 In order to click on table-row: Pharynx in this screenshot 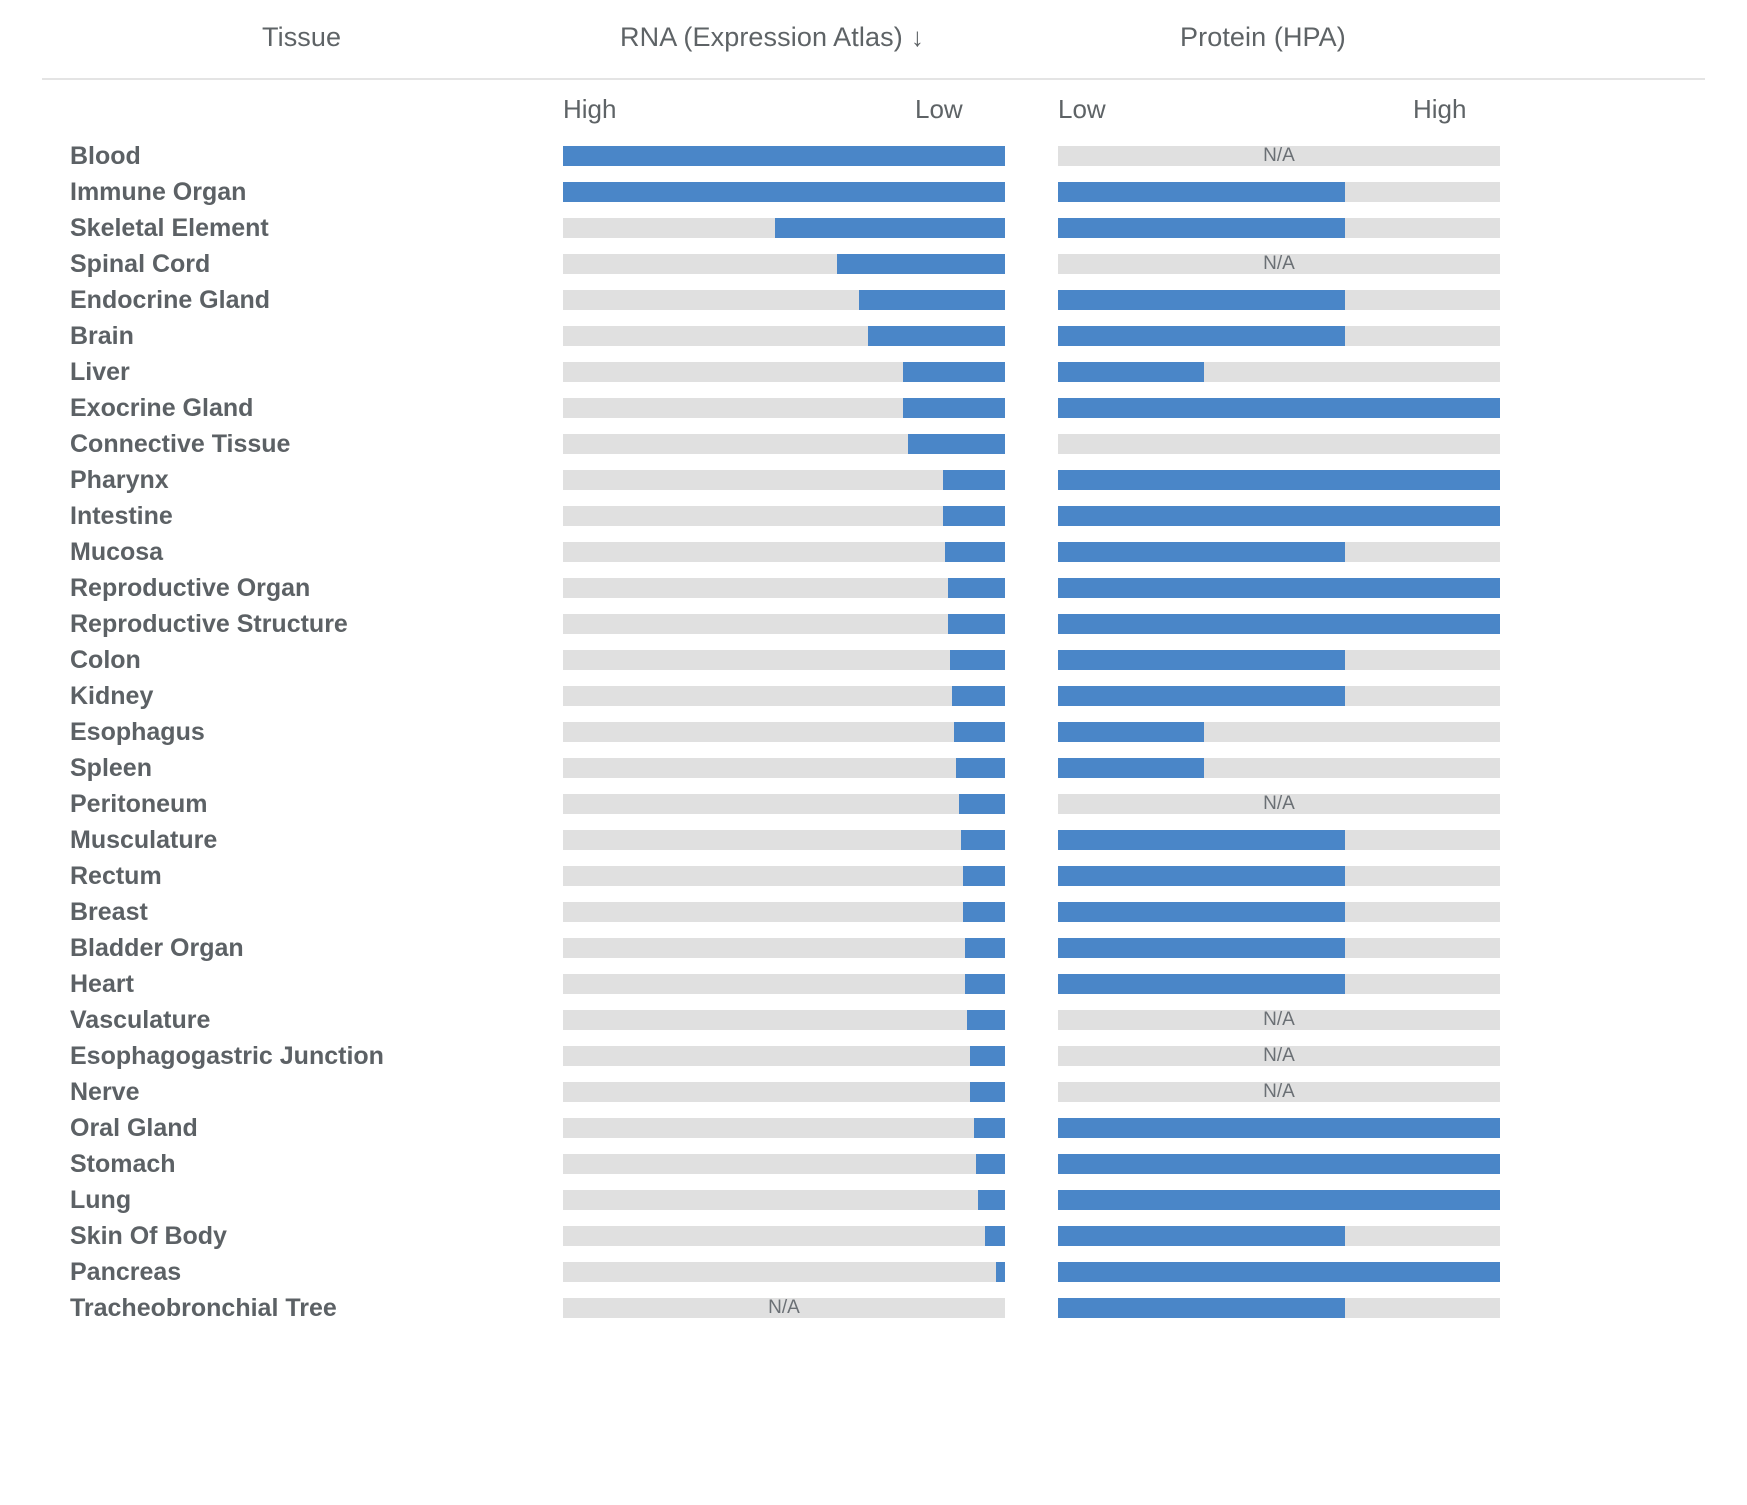, I will do `click(873, 480)`.